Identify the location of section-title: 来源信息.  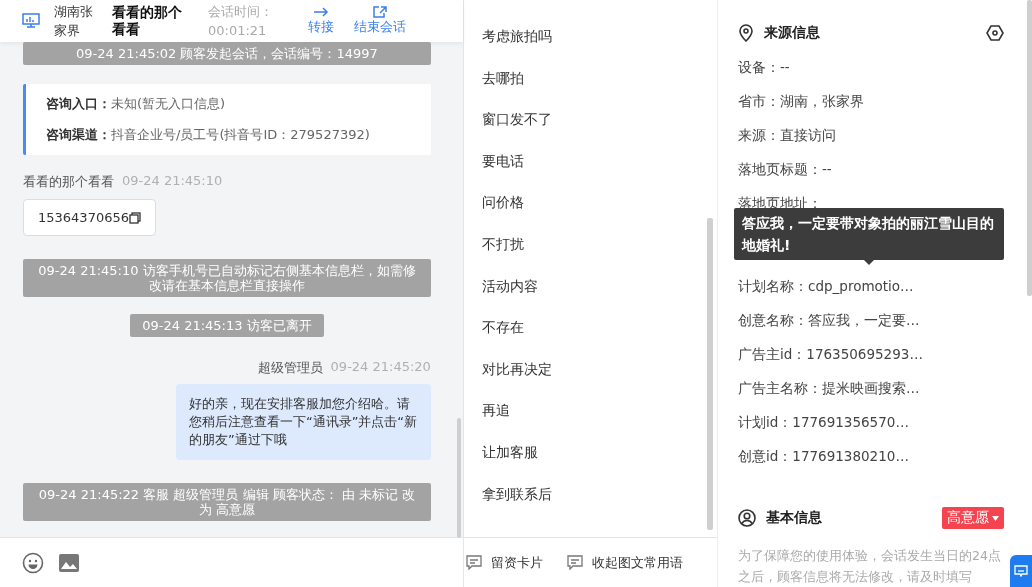
(792, 32).